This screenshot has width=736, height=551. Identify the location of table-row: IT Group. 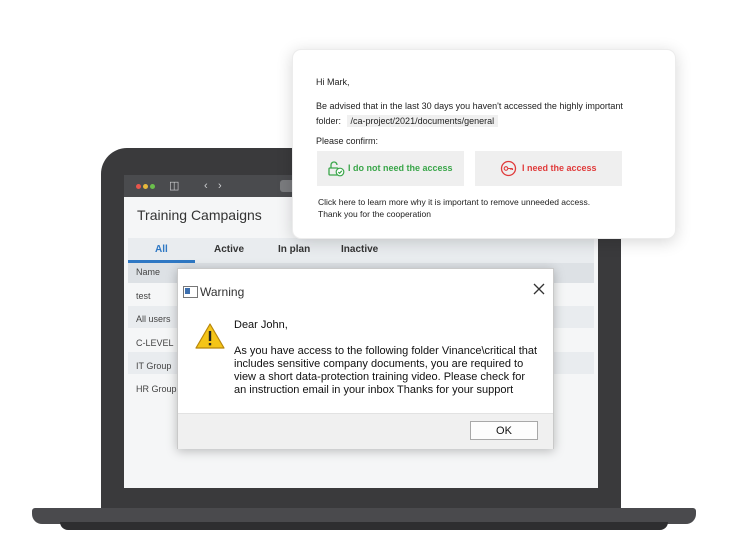
(153, 366).